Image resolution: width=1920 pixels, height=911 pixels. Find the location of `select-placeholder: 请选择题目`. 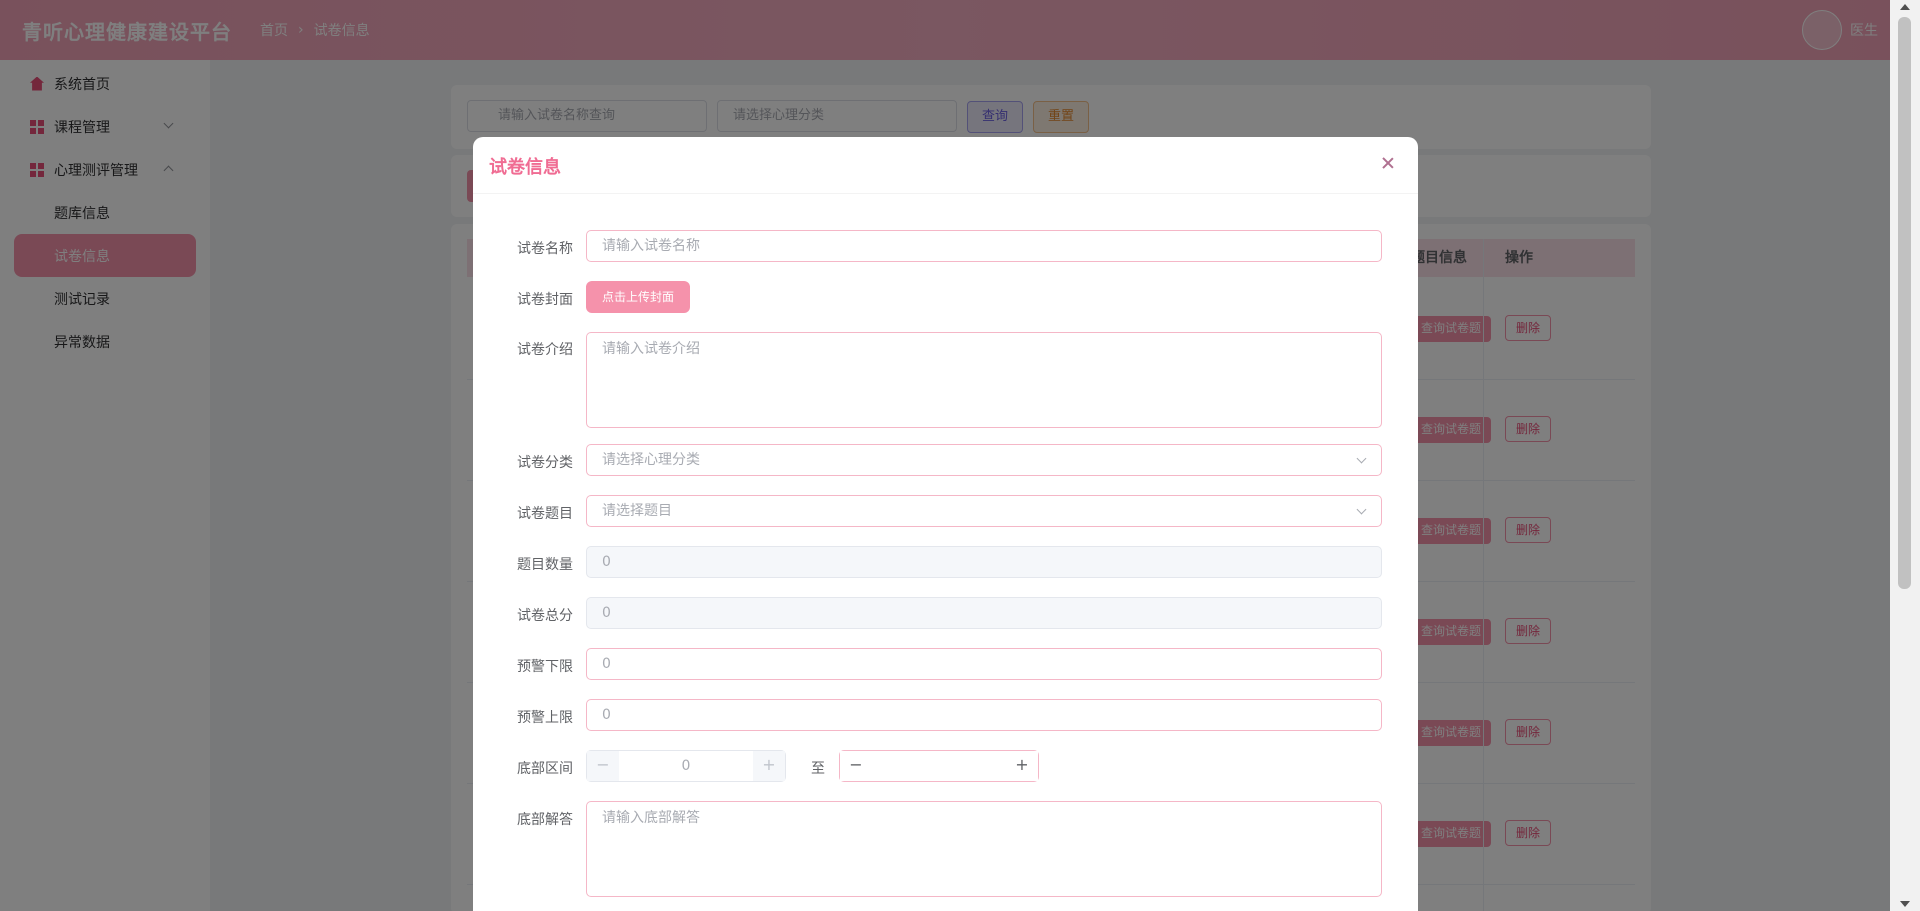

select-placeholder: 请选择题目 is located at coordinates (637, 511).